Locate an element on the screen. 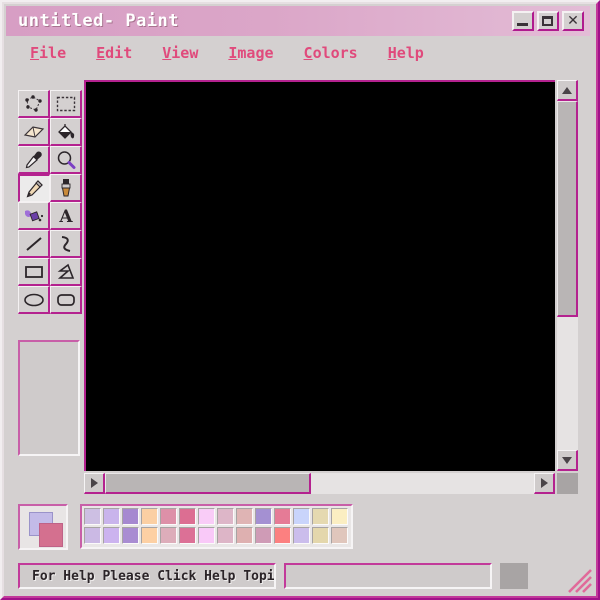  menu-view-accelerator: V is located at coordinates (167, 53).